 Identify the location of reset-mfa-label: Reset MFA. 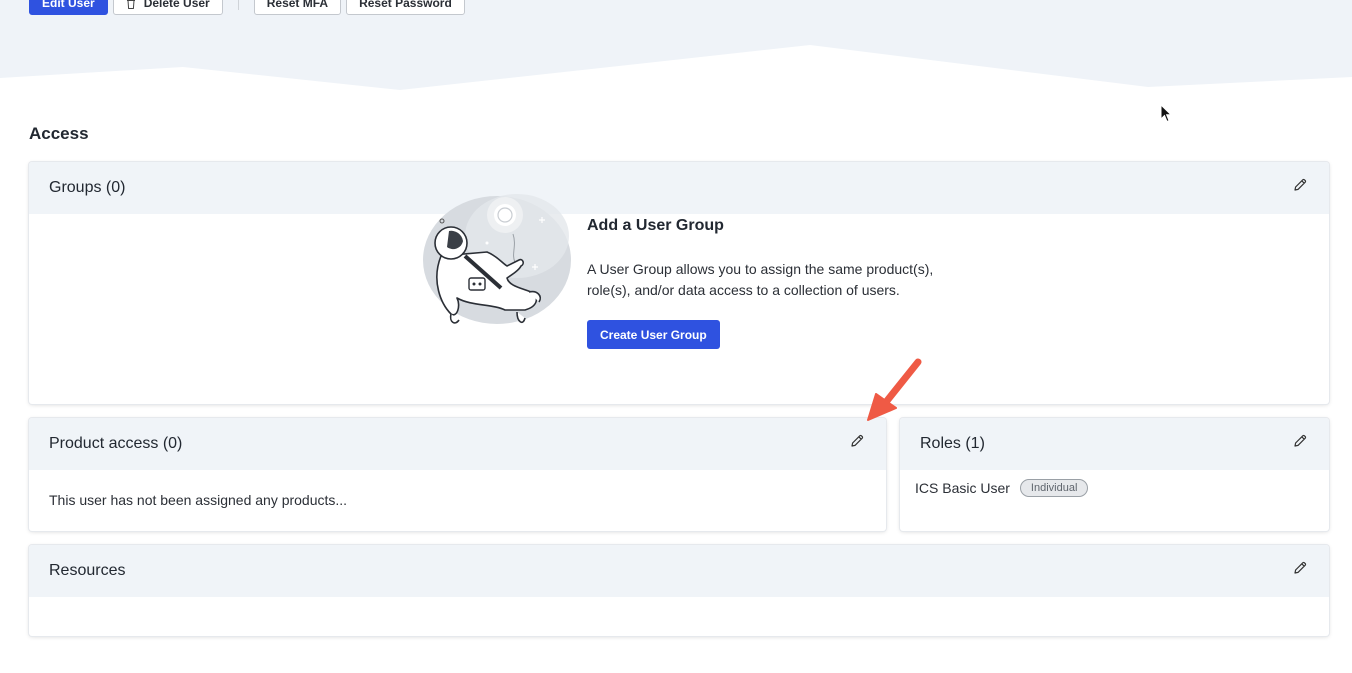
(297, 5).